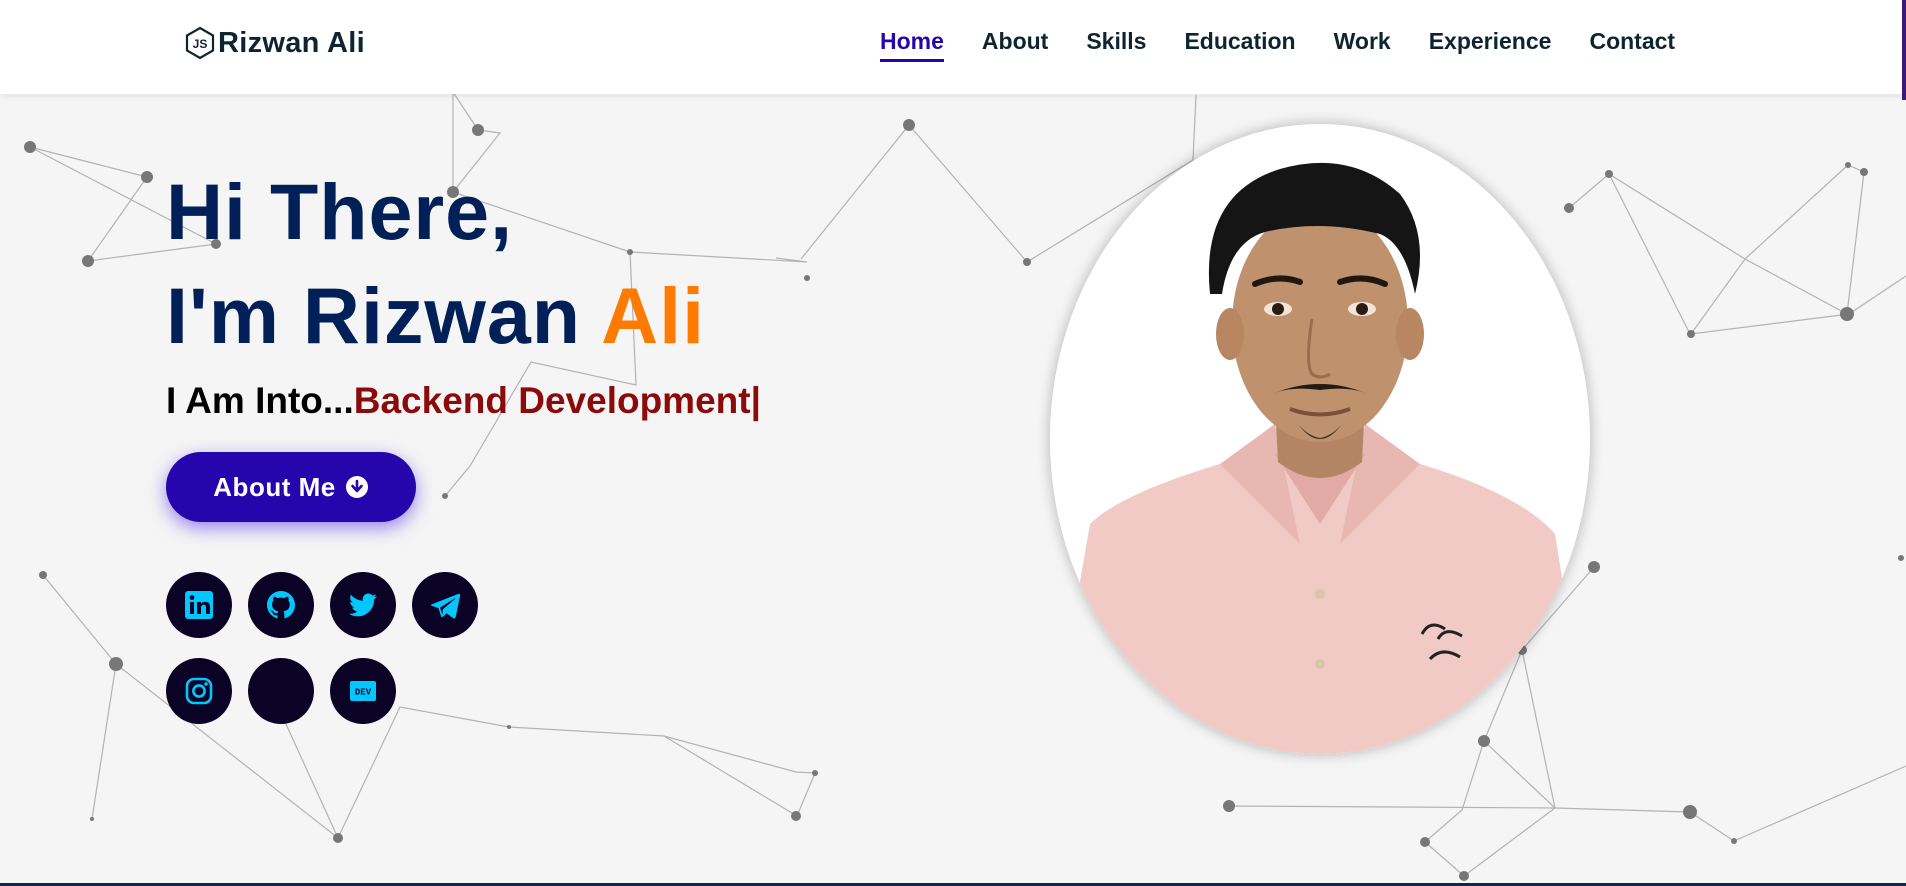  I want to click on telegram-icon, so click(446, 606).